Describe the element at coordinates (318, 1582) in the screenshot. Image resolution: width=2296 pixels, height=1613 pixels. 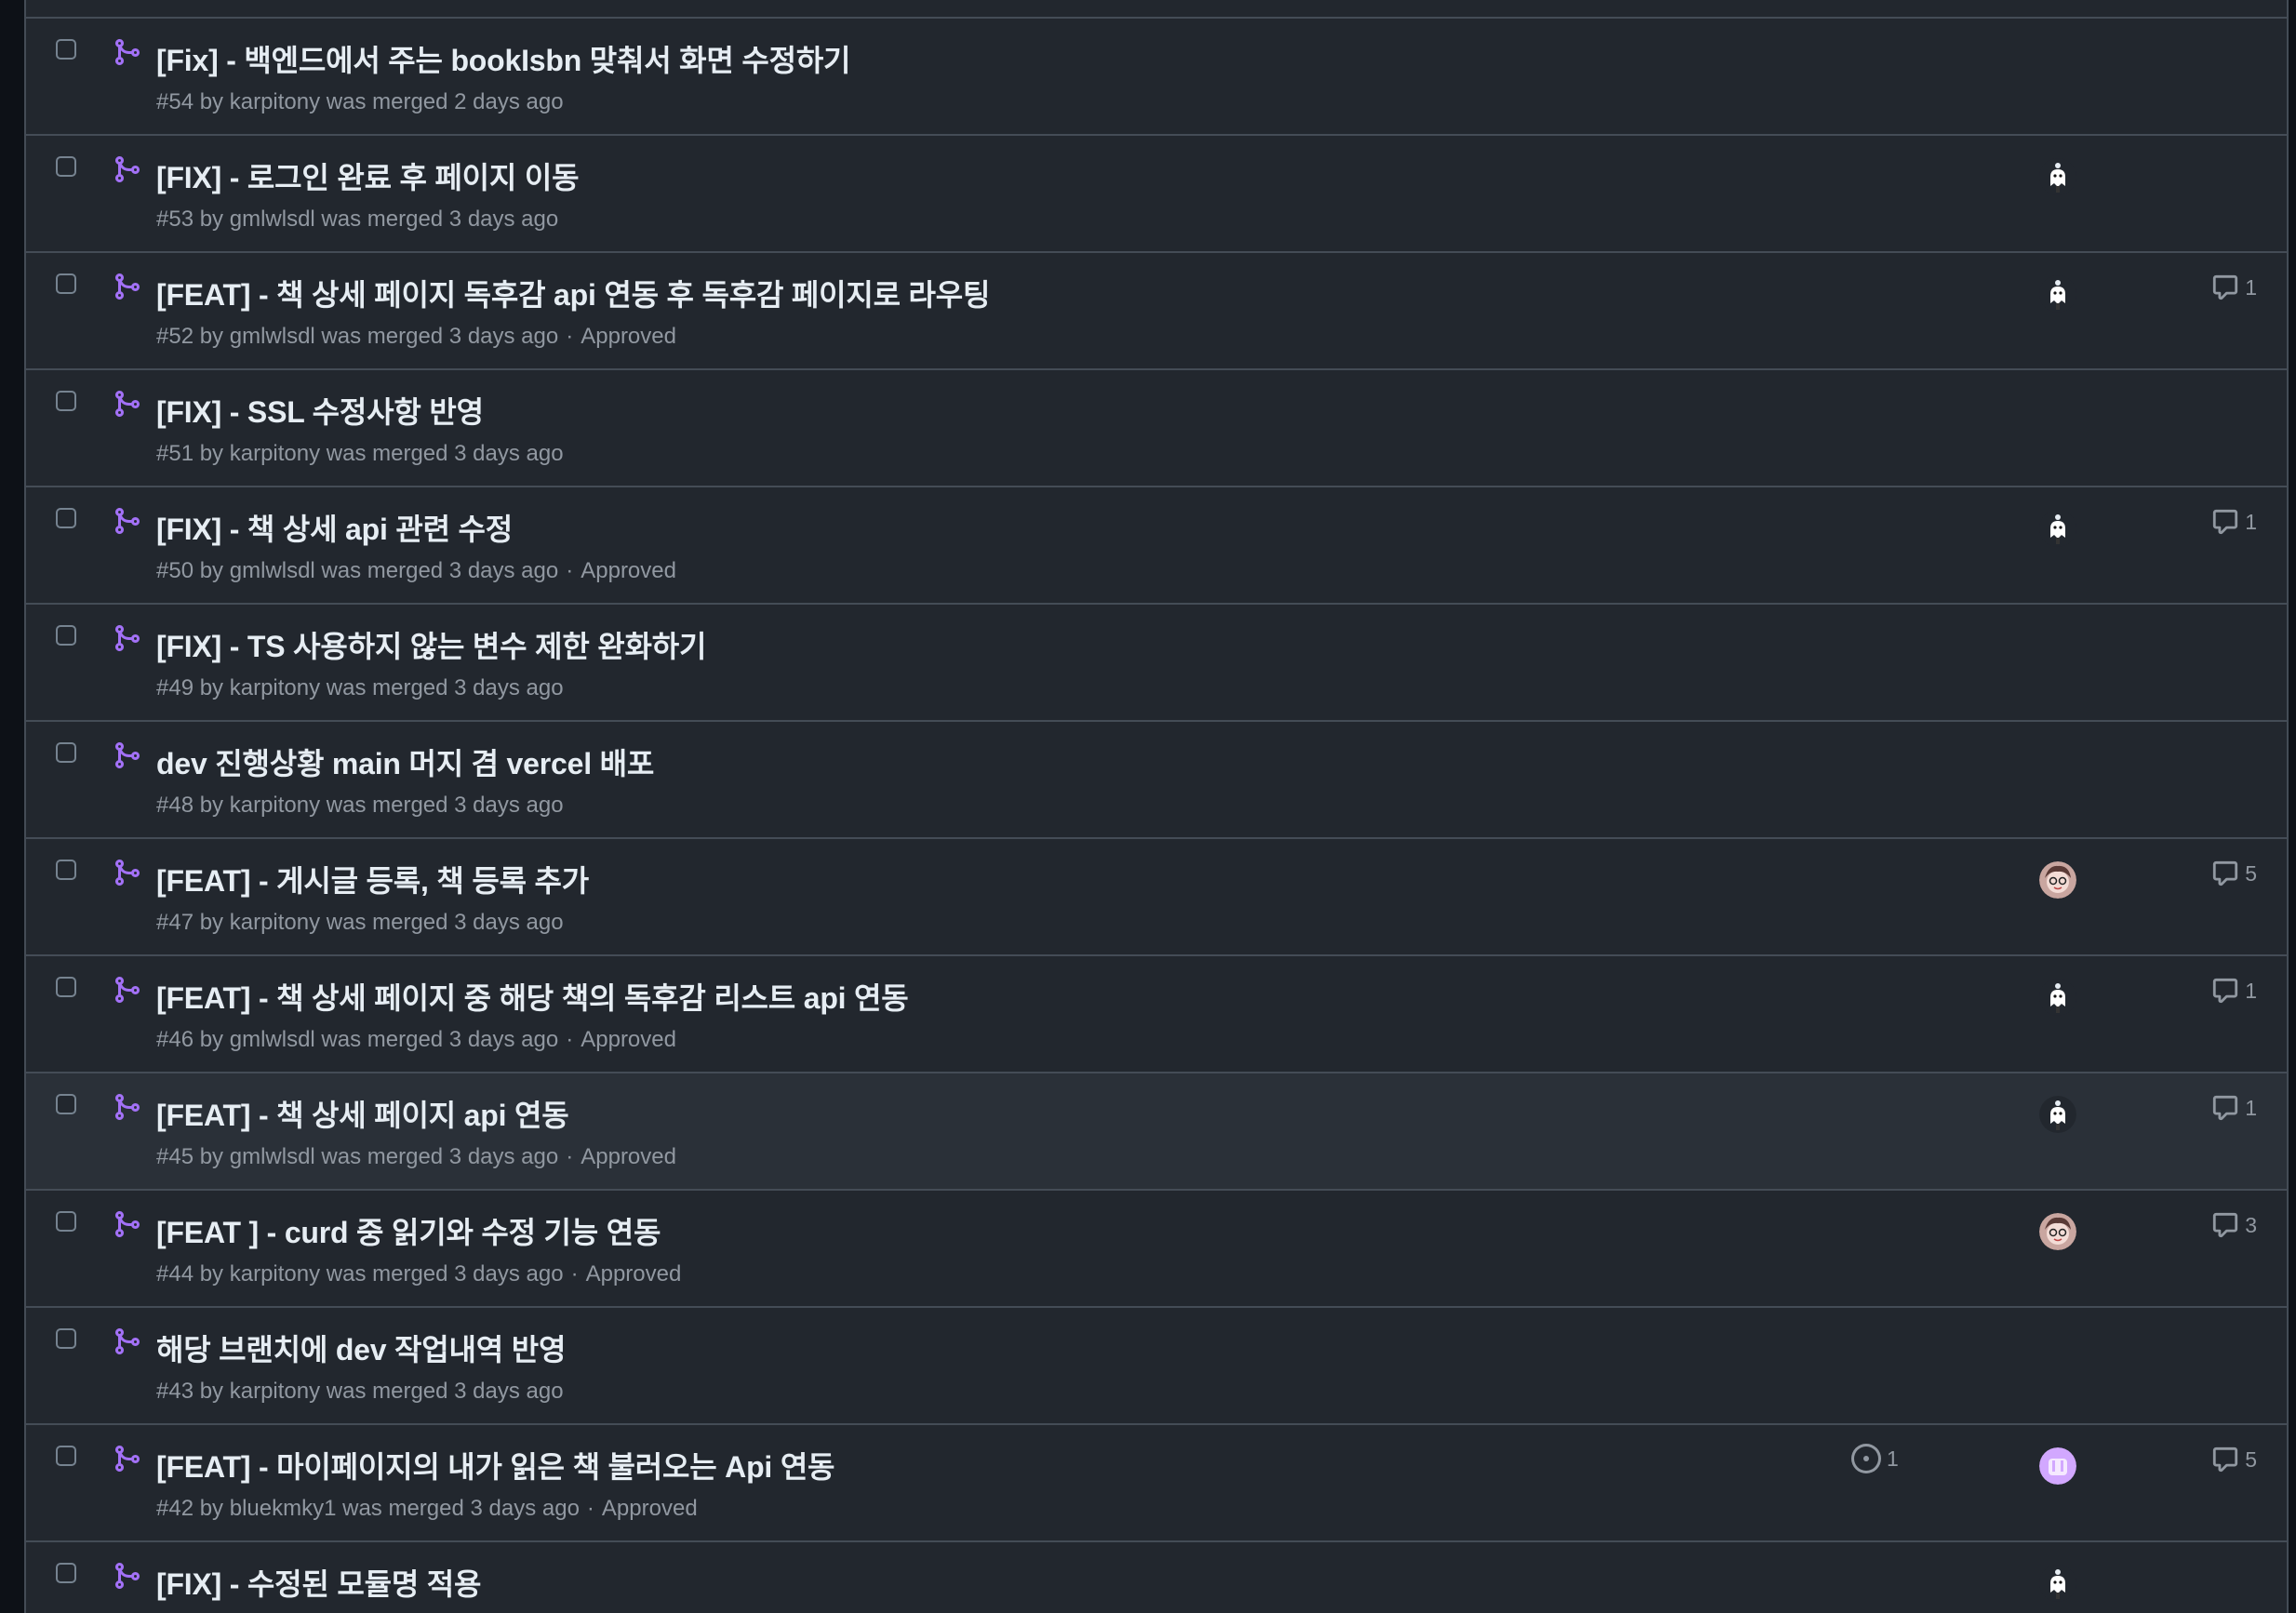
I see `pull-request-title-link: [FIX] - 수정된 모듈명 적용` at that location.